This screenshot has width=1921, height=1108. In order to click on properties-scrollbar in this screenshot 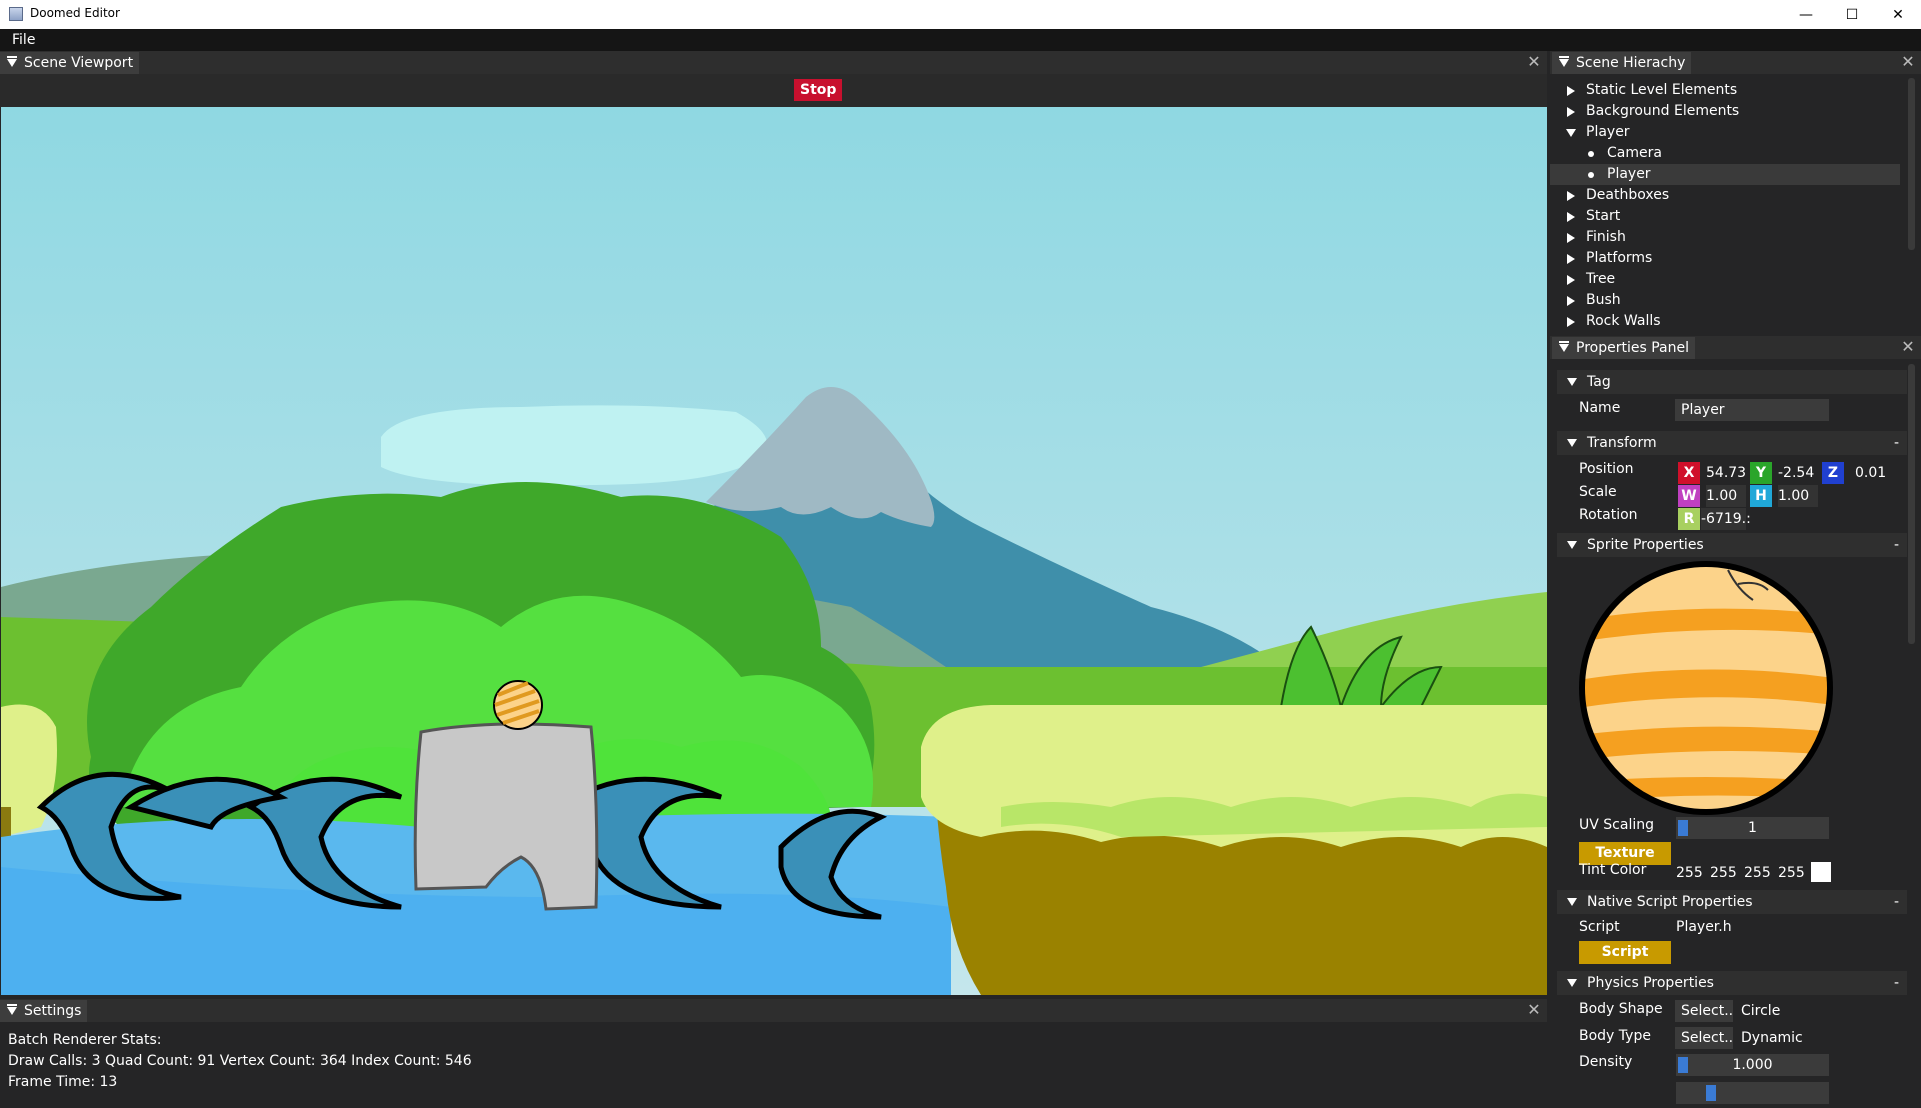, I will do `click(1911, 504)`.